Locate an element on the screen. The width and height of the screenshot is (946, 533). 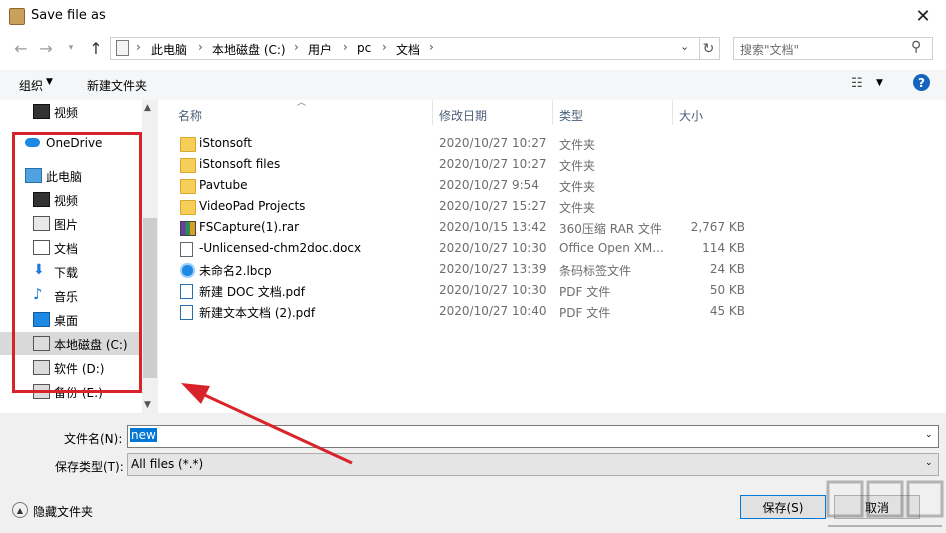
column-header-size: 大小 is located at coordinates (691, 115).